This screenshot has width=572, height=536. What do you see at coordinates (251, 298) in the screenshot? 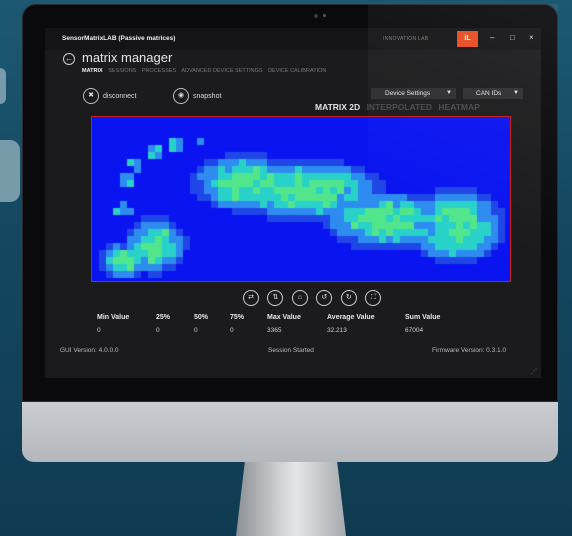
I see `swap-icon: ⇄` at bounding box center [251, 298].